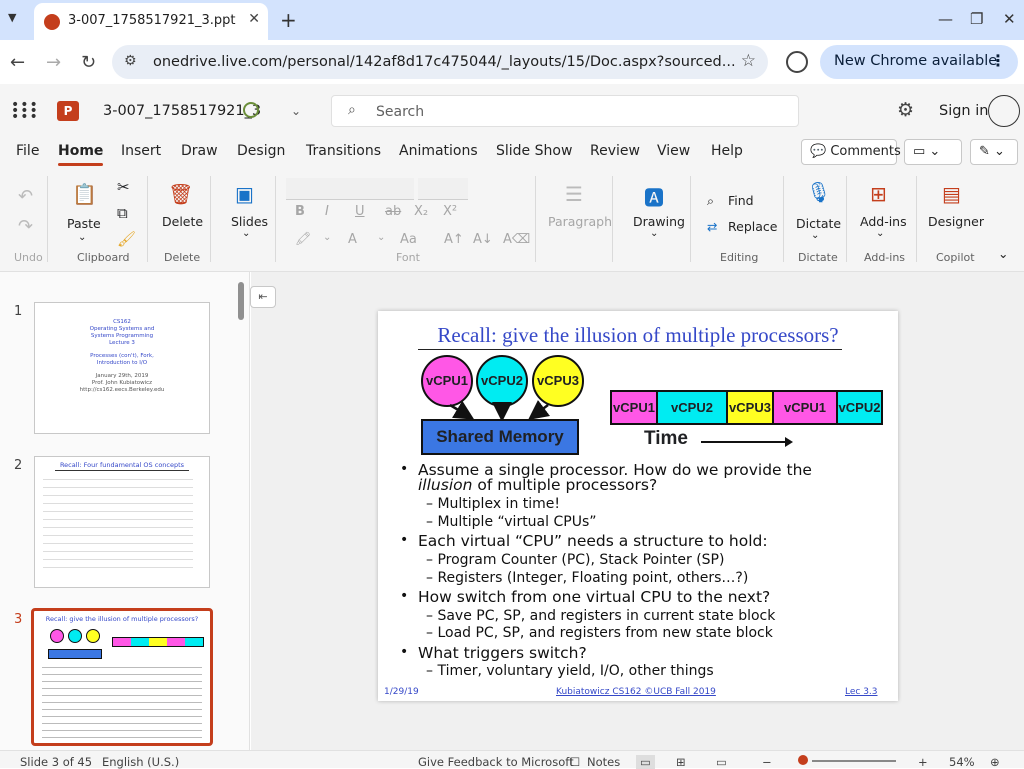 The image size is (1024, 769). Describe the element at coordinates (244, 194) in the screenshot. I see `slides-icon: ▣` at that location.